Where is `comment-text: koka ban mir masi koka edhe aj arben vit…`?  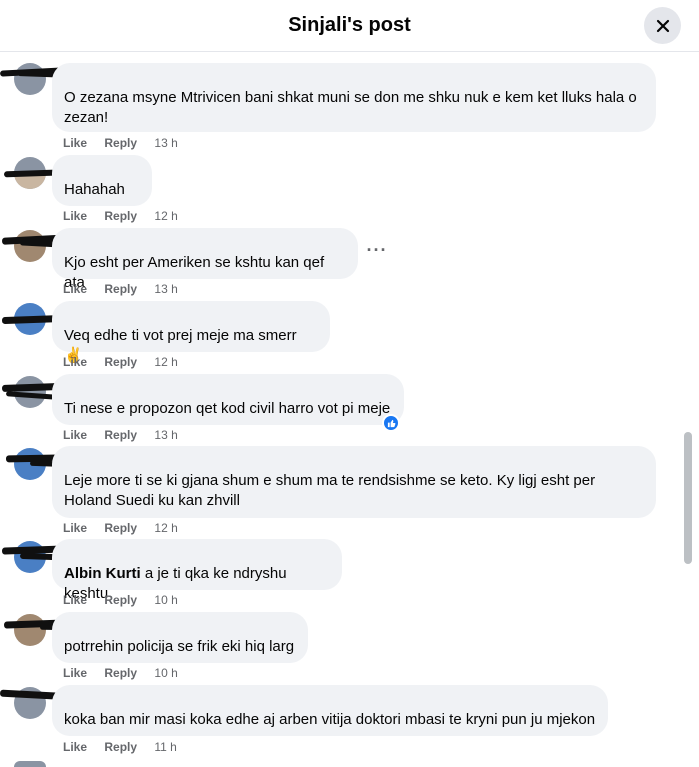 comment-text: koka ban mir masi koka edhe aj arben vit… is located at coordinates (330, 719).